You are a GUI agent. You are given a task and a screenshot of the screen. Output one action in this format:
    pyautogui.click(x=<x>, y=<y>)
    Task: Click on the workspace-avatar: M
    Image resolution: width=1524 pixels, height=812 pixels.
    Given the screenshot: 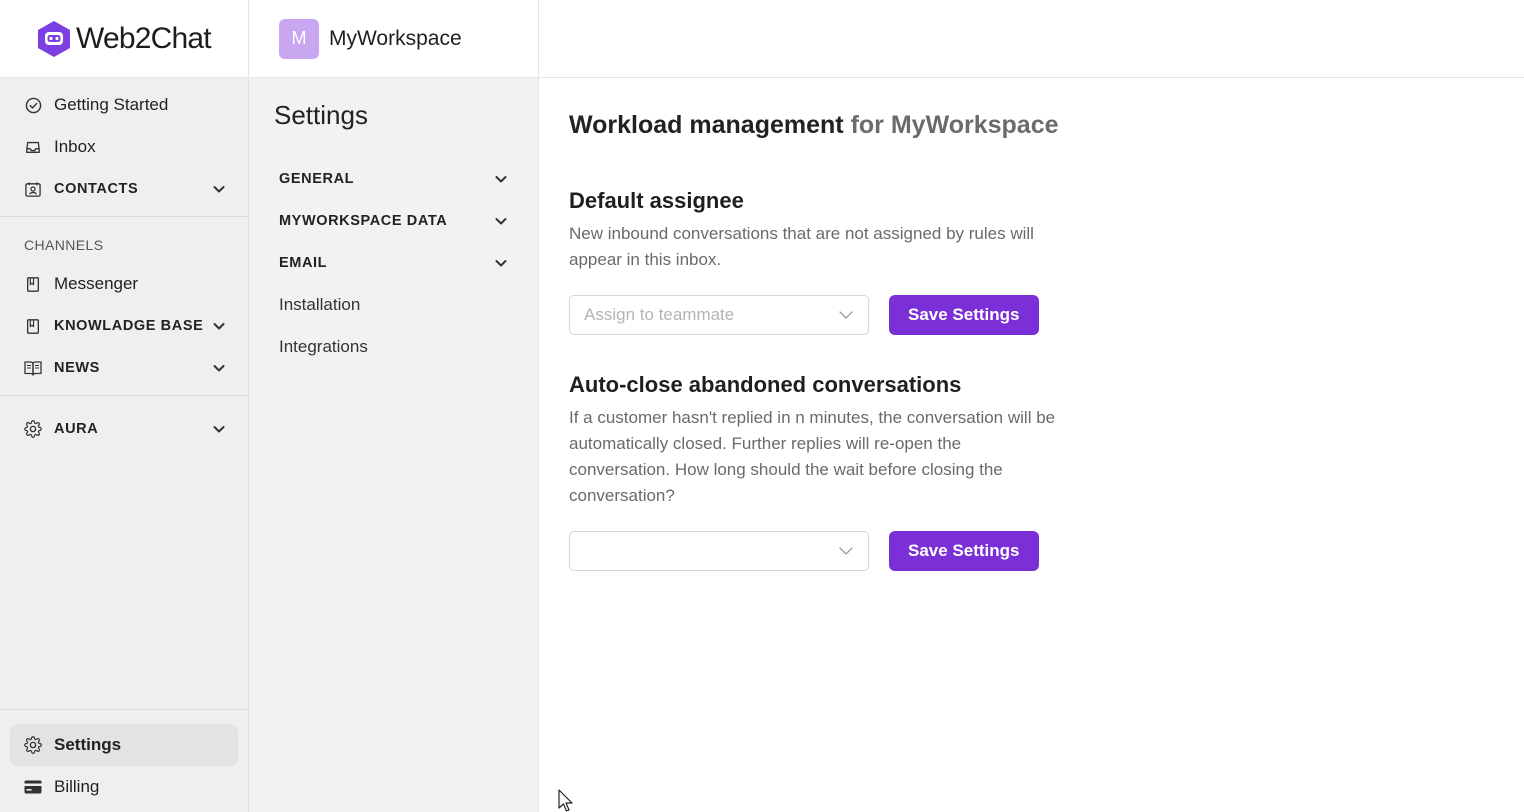 What is the action you would take?
    pyautogui.click(x=299, y=38)
    